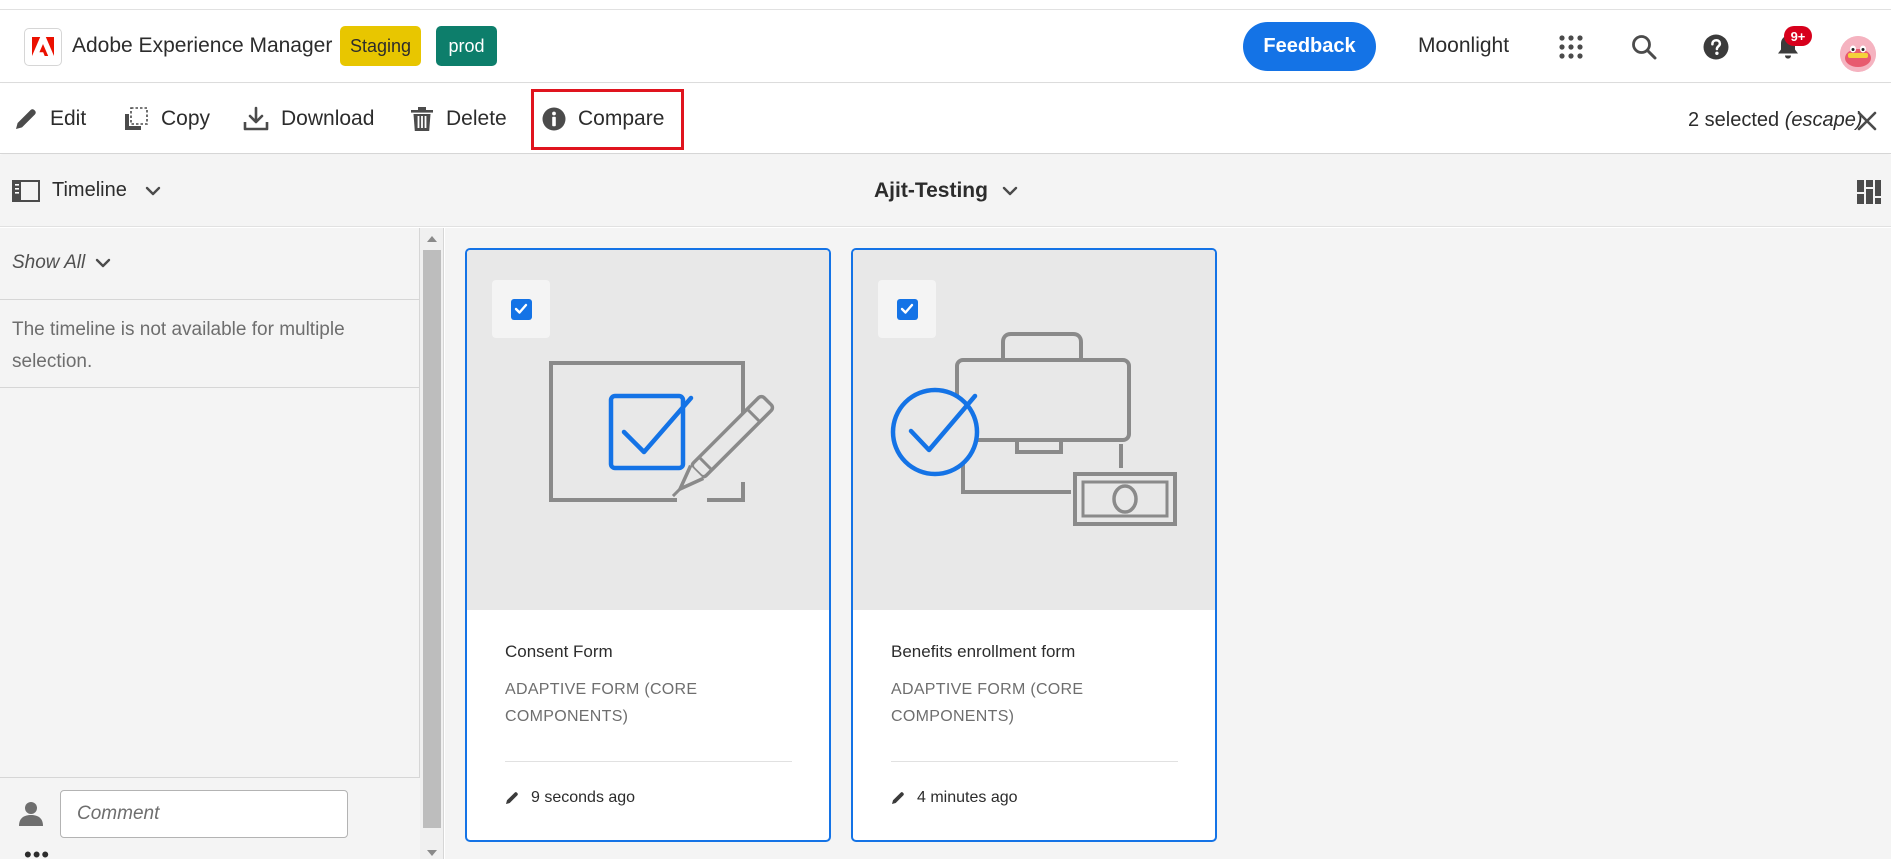 This screenshot has width=1891, height=859. I want to click on copy-label: Copy, so click(186, 118).